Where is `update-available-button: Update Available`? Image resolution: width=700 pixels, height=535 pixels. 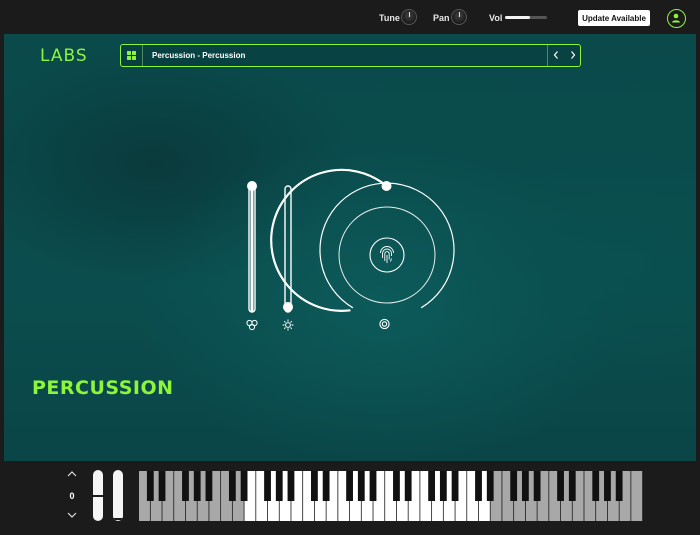
update-available-button: Update Available is located at coordinates (614, 18).